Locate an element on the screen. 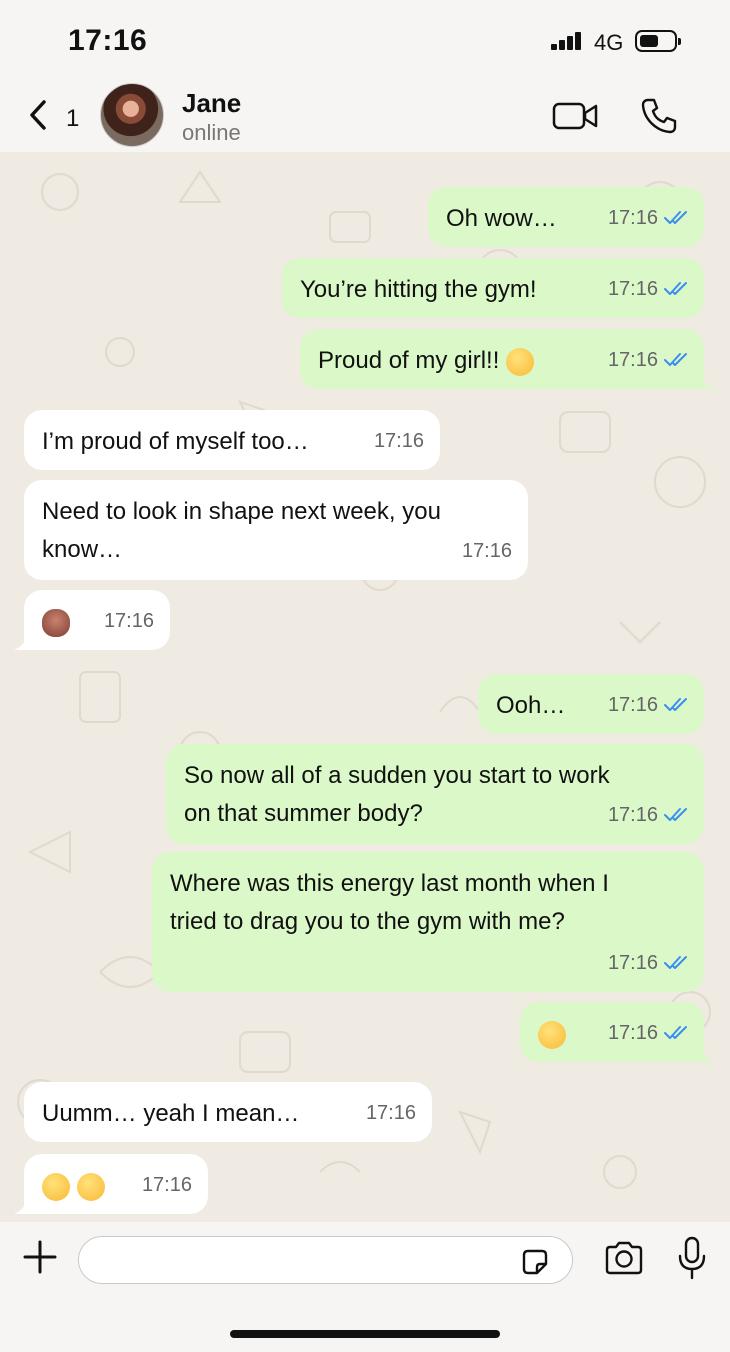 The image size is (730, 1352). message-input is located at coordinates (325, 1260).